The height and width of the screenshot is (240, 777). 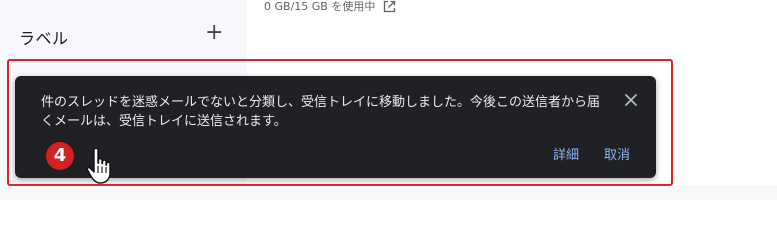 I want to click on storage-usage: 0 GB/15 GB を使用中, so click(x=330, y=7).